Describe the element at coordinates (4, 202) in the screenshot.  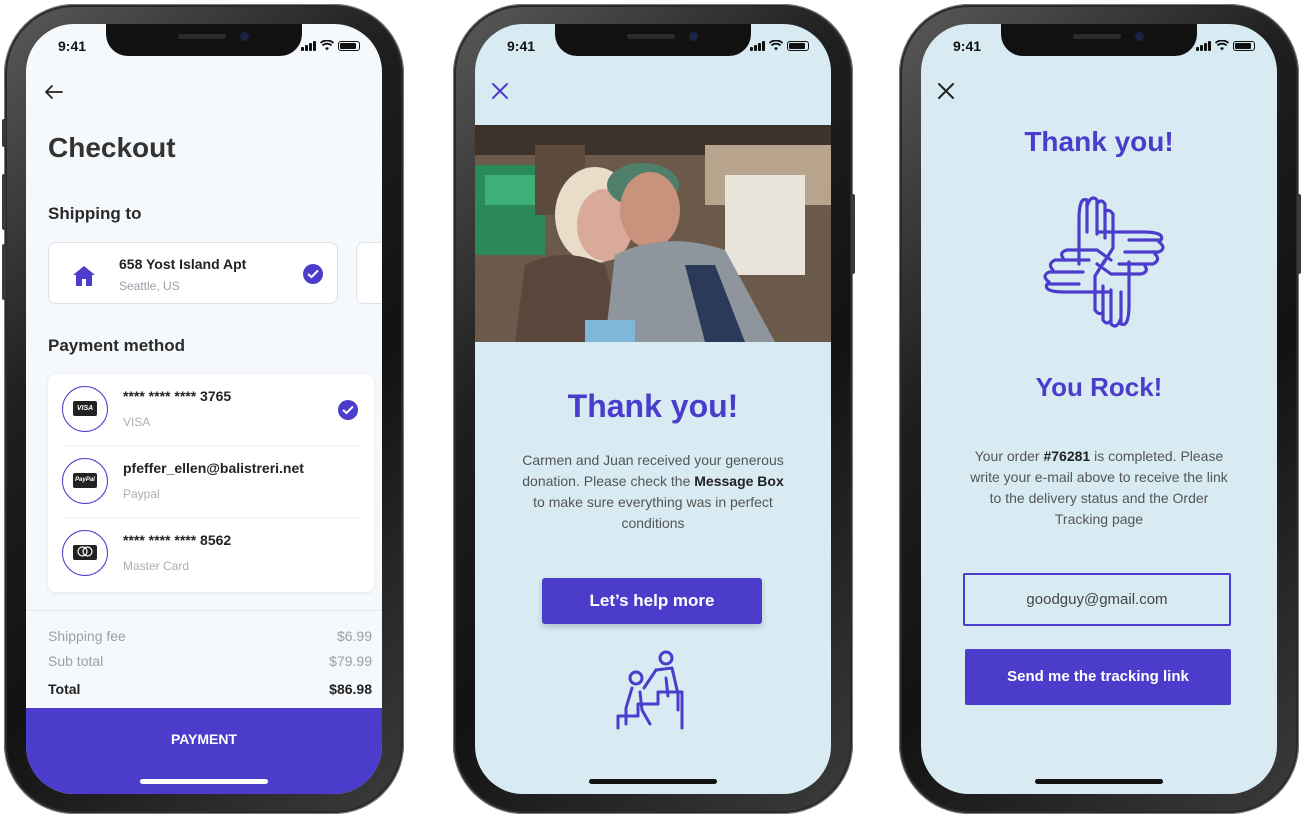
I see `volume-up-button` at that location.